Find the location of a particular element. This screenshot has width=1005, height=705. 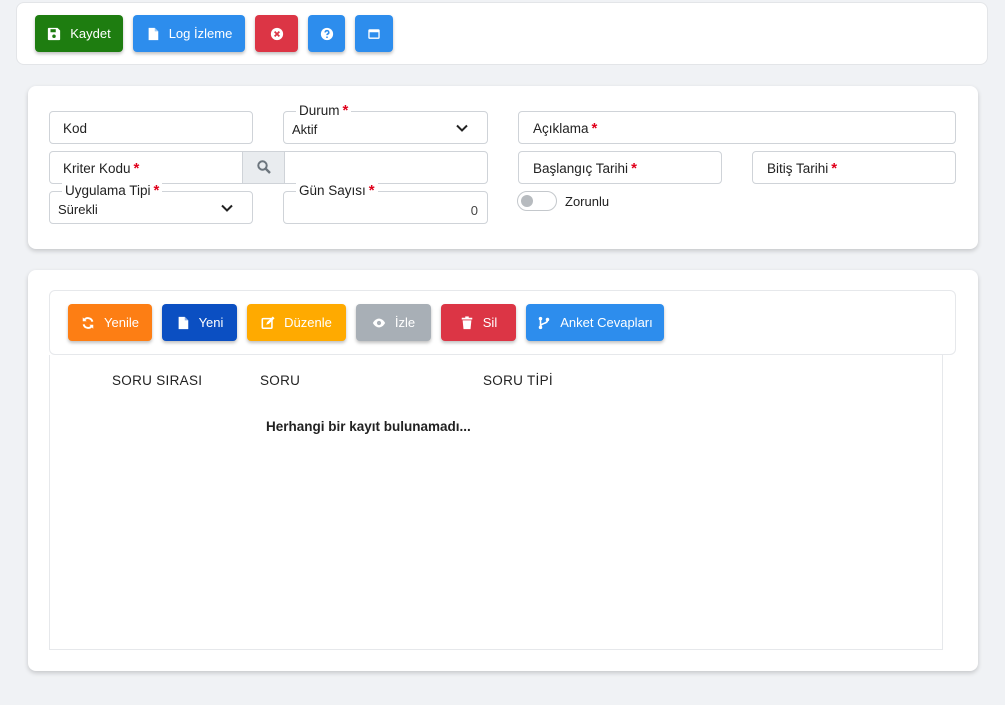

delete-button: Sil is located at coordinates (478, 322).